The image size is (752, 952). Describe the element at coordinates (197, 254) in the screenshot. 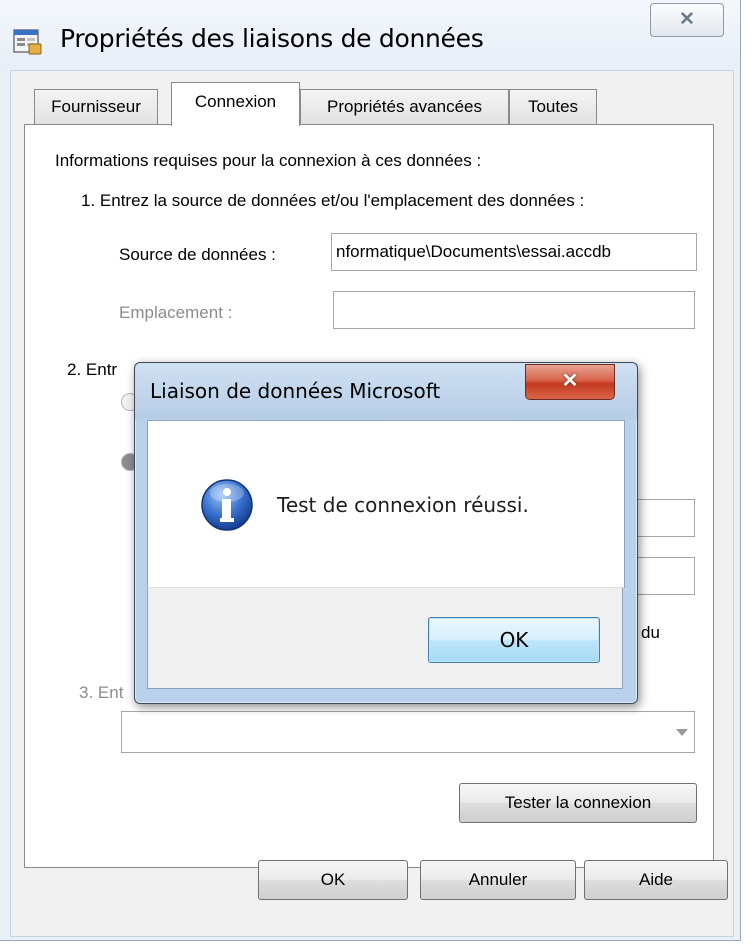

I see `source-label: Source de données :` at that location.